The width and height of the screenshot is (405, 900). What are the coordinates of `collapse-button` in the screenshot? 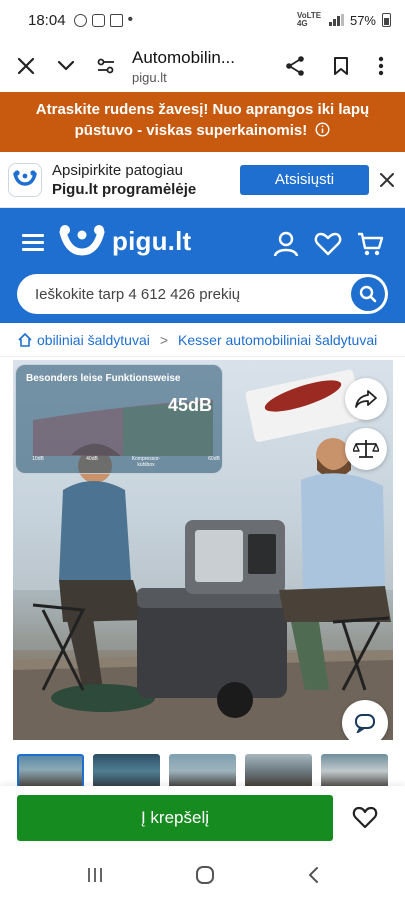 It's located at (66, 66).